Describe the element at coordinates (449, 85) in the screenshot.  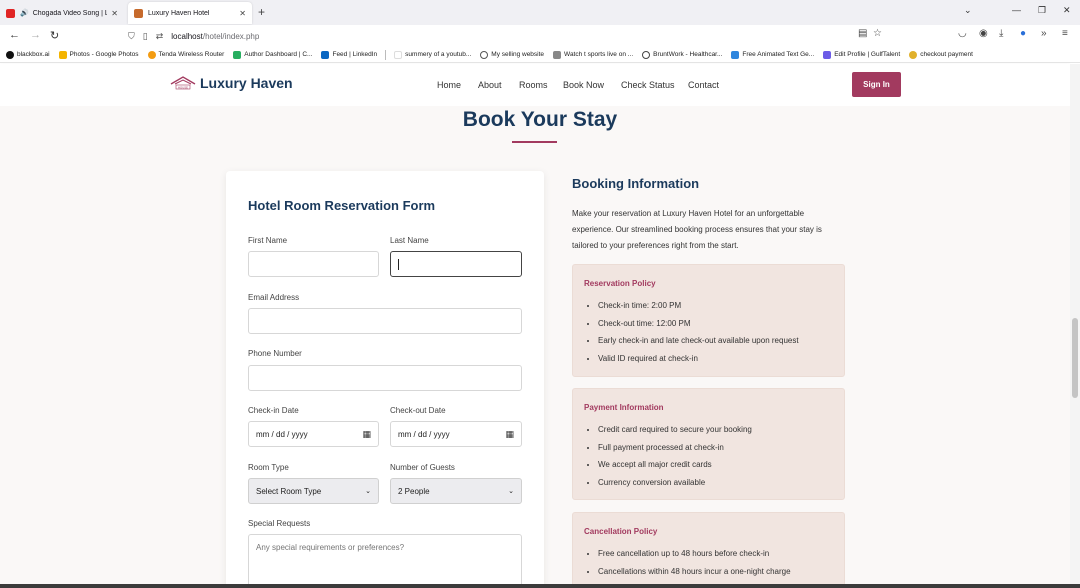
I see `nav-home: Home` at that location.